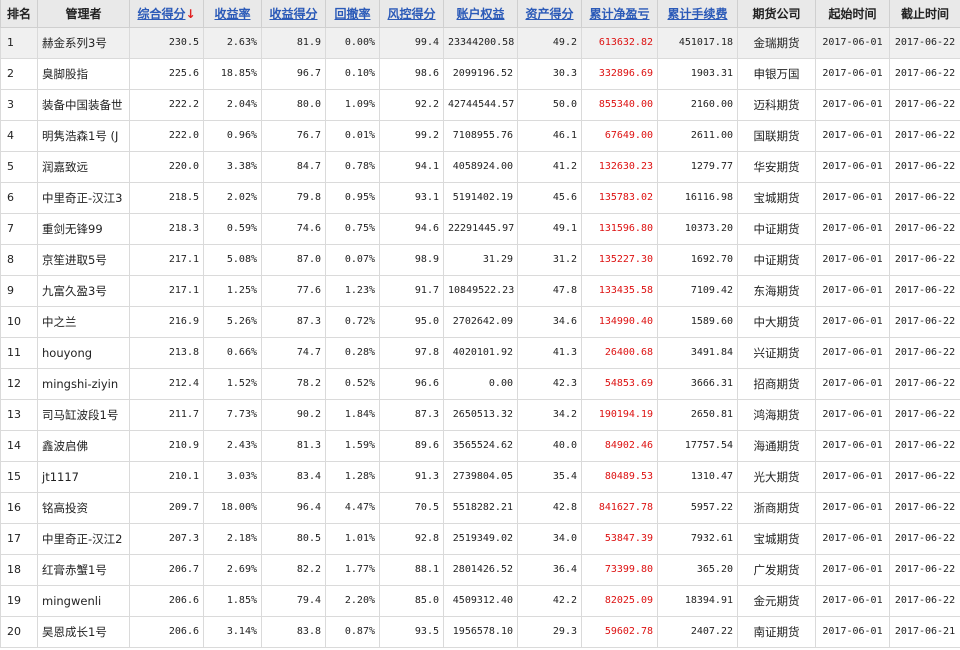  I want to click on sort-return-rate-link: 收益率, so click(232, 14).